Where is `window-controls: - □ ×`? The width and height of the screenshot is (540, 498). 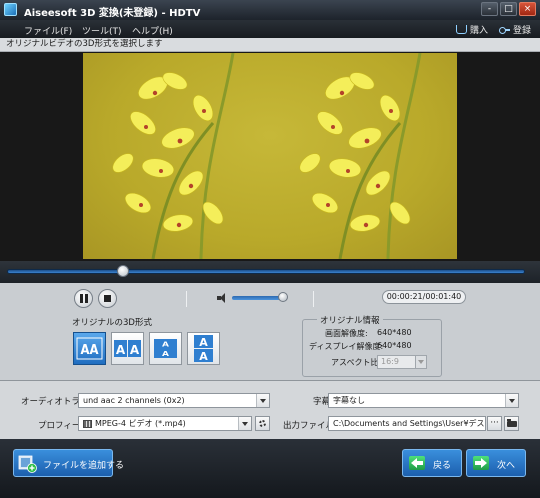
window-controls: - □ × is located at coordinates (508, 9).